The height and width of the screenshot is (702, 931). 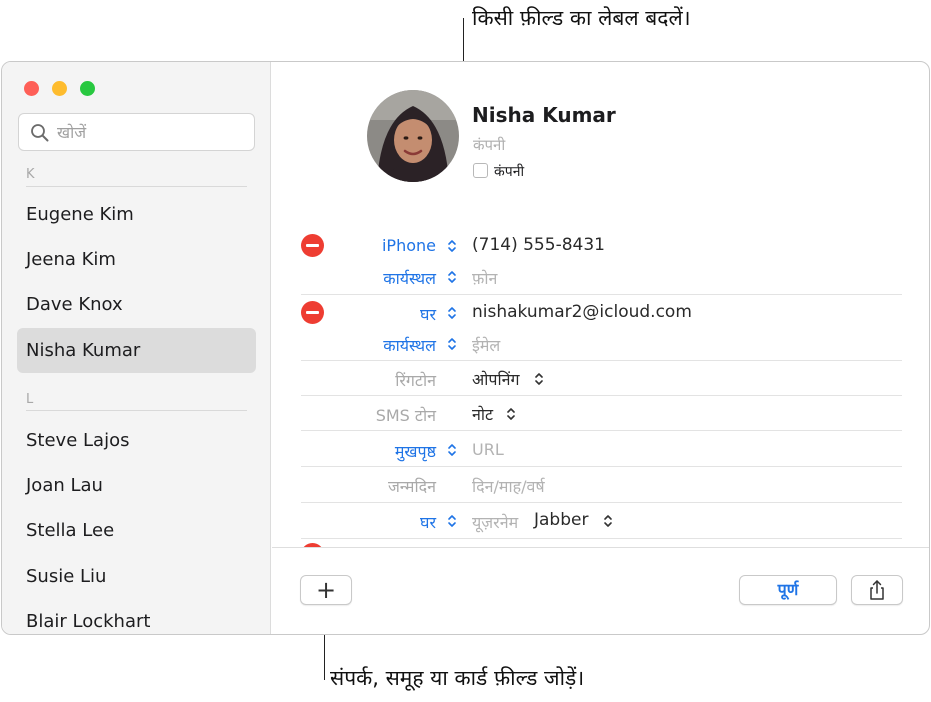 I want to click on contact-list-item: Blair Lockhart, so click(x=136, y=616).